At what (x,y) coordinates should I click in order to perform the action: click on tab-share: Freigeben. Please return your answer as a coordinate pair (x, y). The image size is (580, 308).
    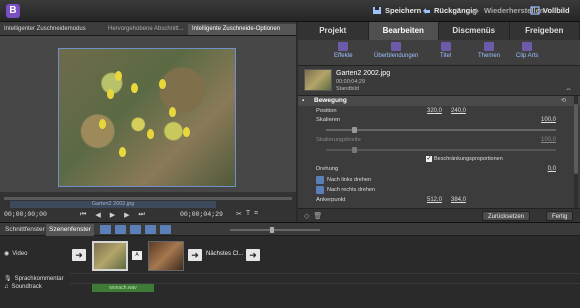
    Looking at the image, I should click on (545, 31).